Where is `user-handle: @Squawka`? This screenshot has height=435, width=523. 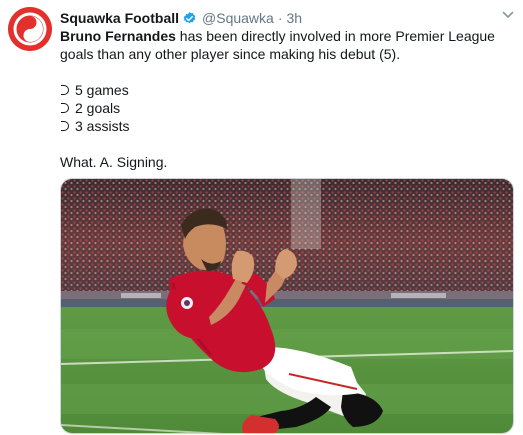 user-handle: @Squawka is located at coordinates (238, 18).